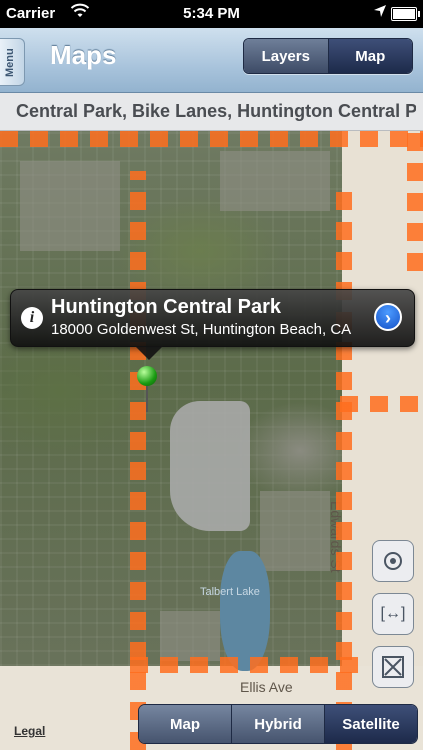 Image resolution: width=423 pixels, height=750 pixels. Describe the element at coordinates (380, 13) in the screenshot. I see `location-arrow-icon` at that location.